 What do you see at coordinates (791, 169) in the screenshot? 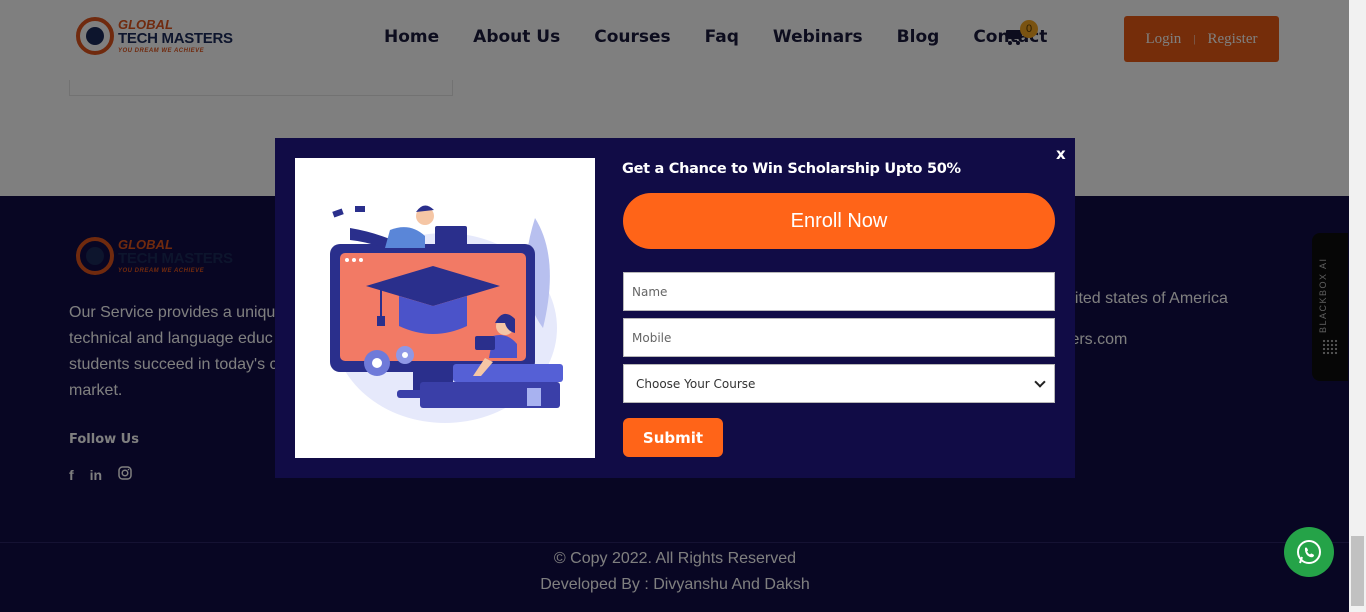
I see `scholarship-promo-text: Get a Chance to Win Scholarship Upto 50%` at bounding box center [791, 169].